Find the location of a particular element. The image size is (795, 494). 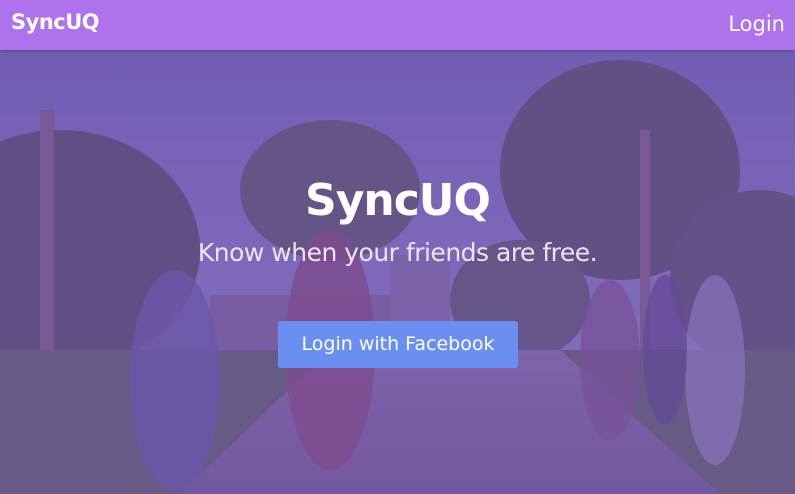

nav-login-link: Login is located at coordinates (756, 24).